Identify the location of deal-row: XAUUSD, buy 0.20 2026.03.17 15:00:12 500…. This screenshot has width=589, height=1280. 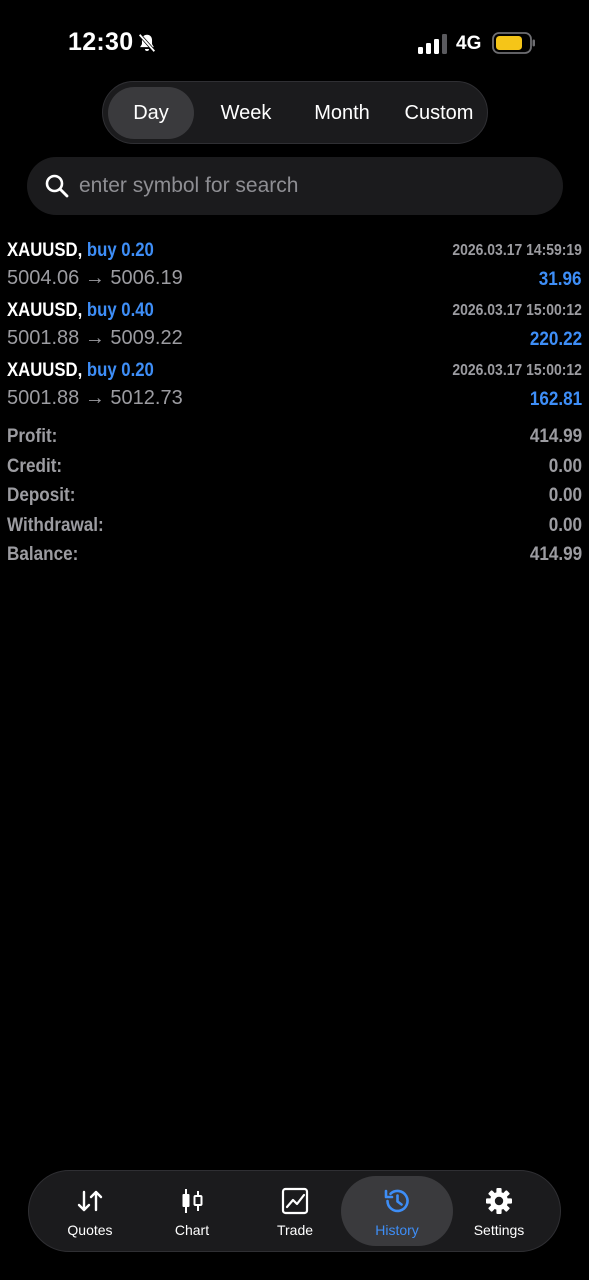
(294, 386).